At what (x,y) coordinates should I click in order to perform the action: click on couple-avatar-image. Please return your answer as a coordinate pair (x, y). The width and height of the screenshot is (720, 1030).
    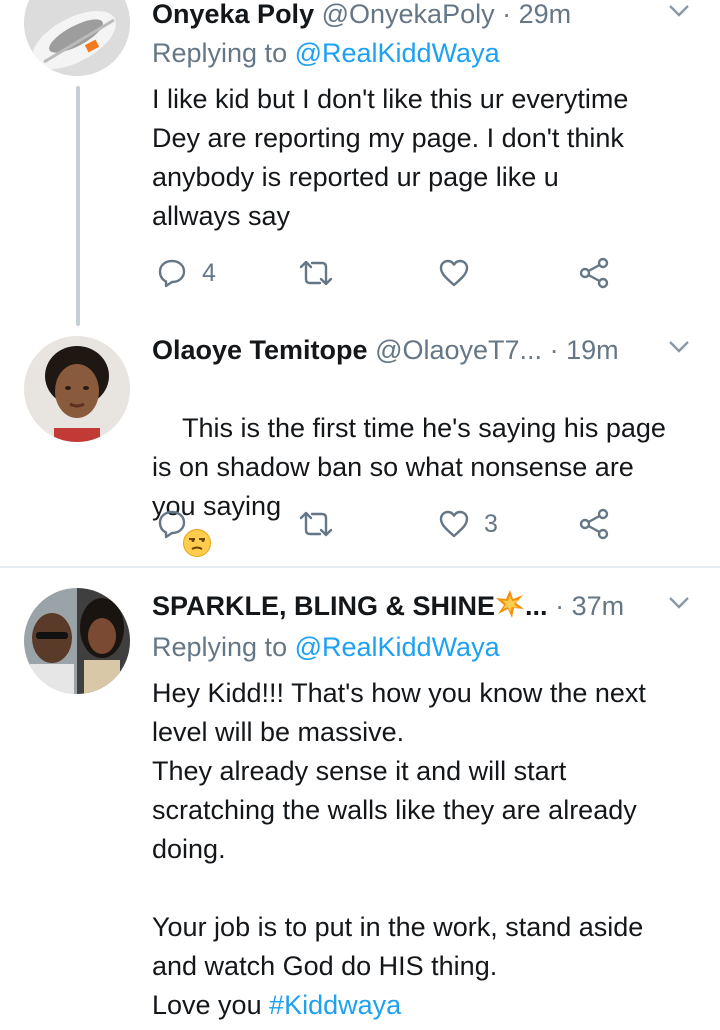
    Looking at the image, I should click on (77, 641).